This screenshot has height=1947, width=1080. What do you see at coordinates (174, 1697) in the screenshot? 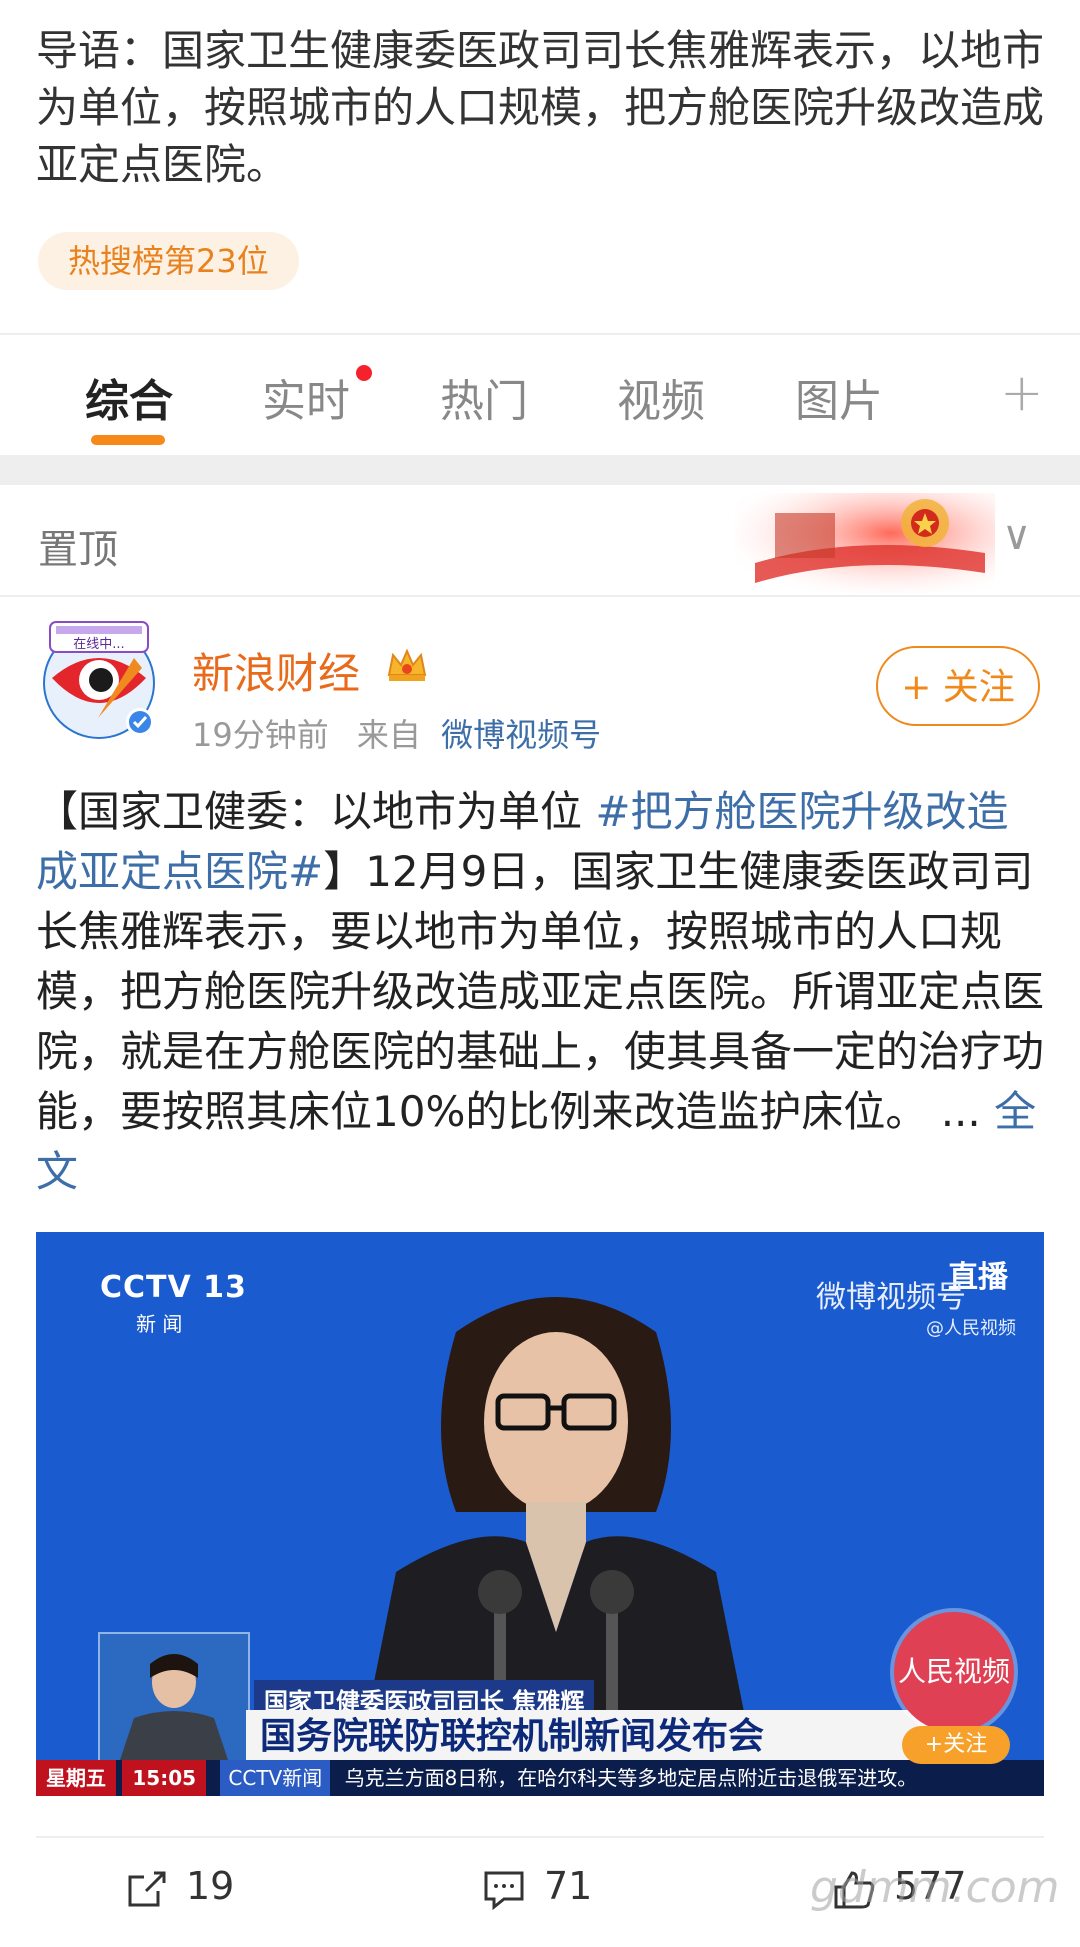
I see `sign-language-inset` at bounding box center [174, 1697].